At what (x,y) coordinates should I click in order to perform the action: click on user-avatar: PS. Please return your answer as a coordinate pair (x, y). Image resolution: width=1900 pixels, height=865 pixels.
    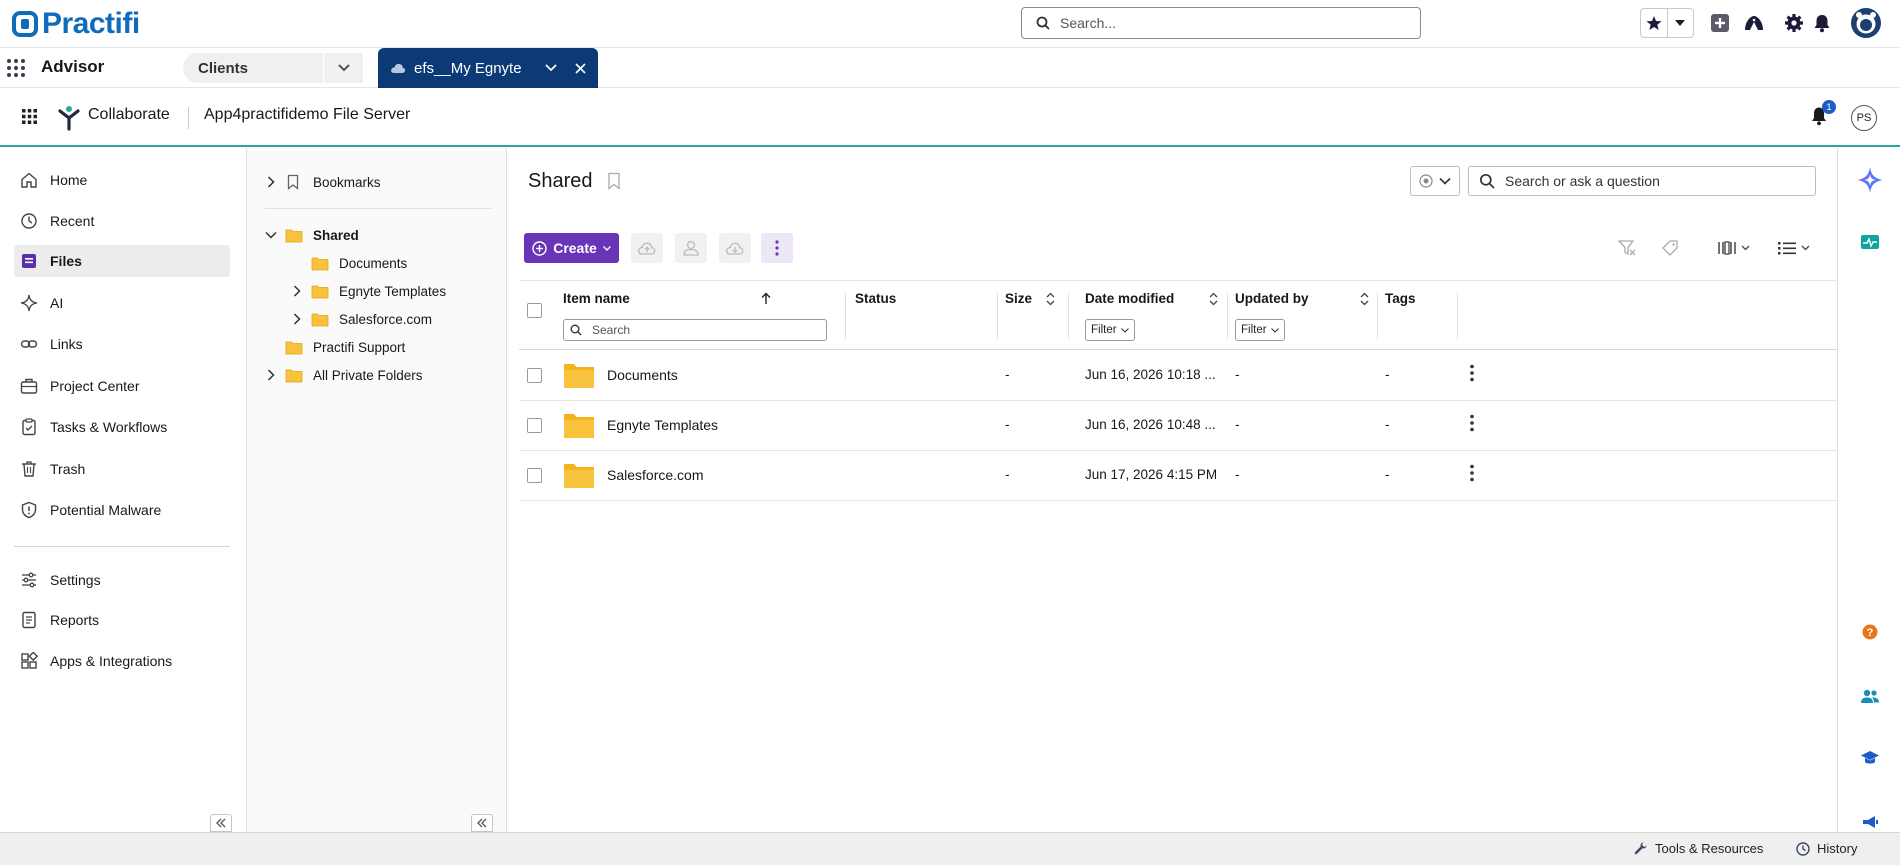
    Looking at the image, I should click on (1864, 118).